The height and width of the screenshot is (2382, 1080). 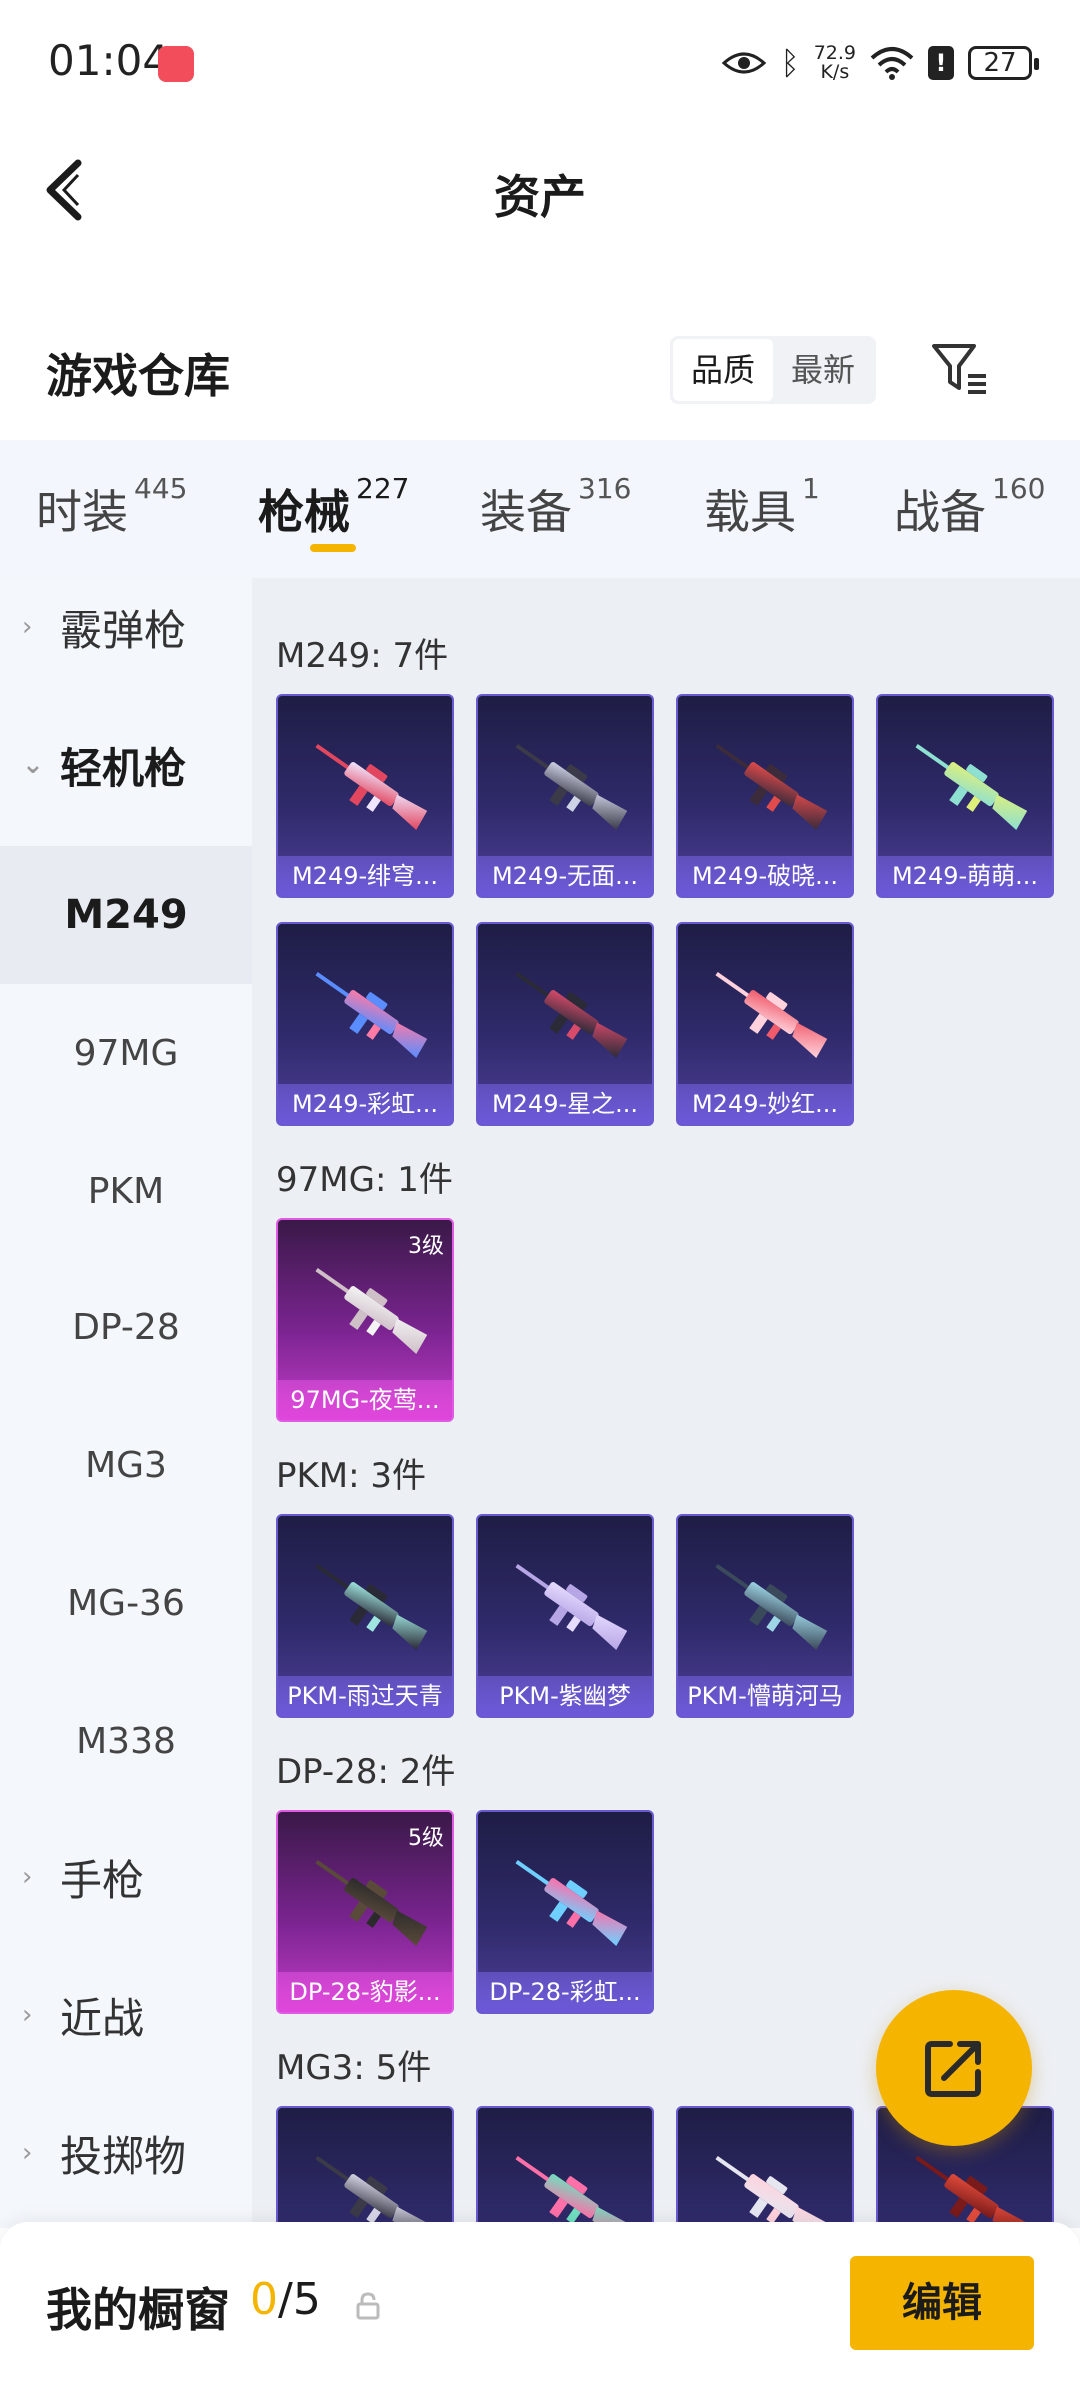 What do you see at coordinates (123, 768) in the screenshot?
I see `sidebar-group-label: 轻机枪` at bounding box center [123, 768].